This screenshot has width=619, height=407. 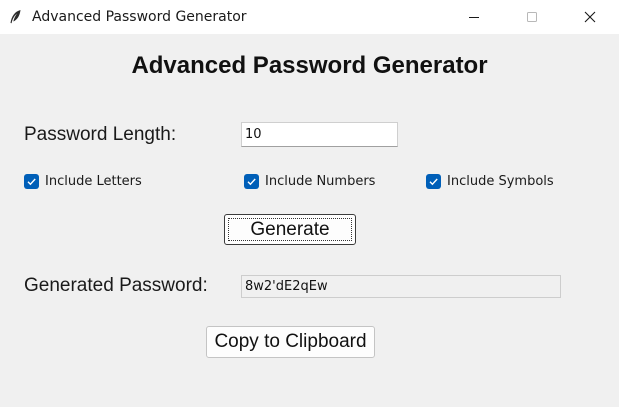 I want to click on copy-button-label: Copy to Clipboard, so click(x=290, y=341).